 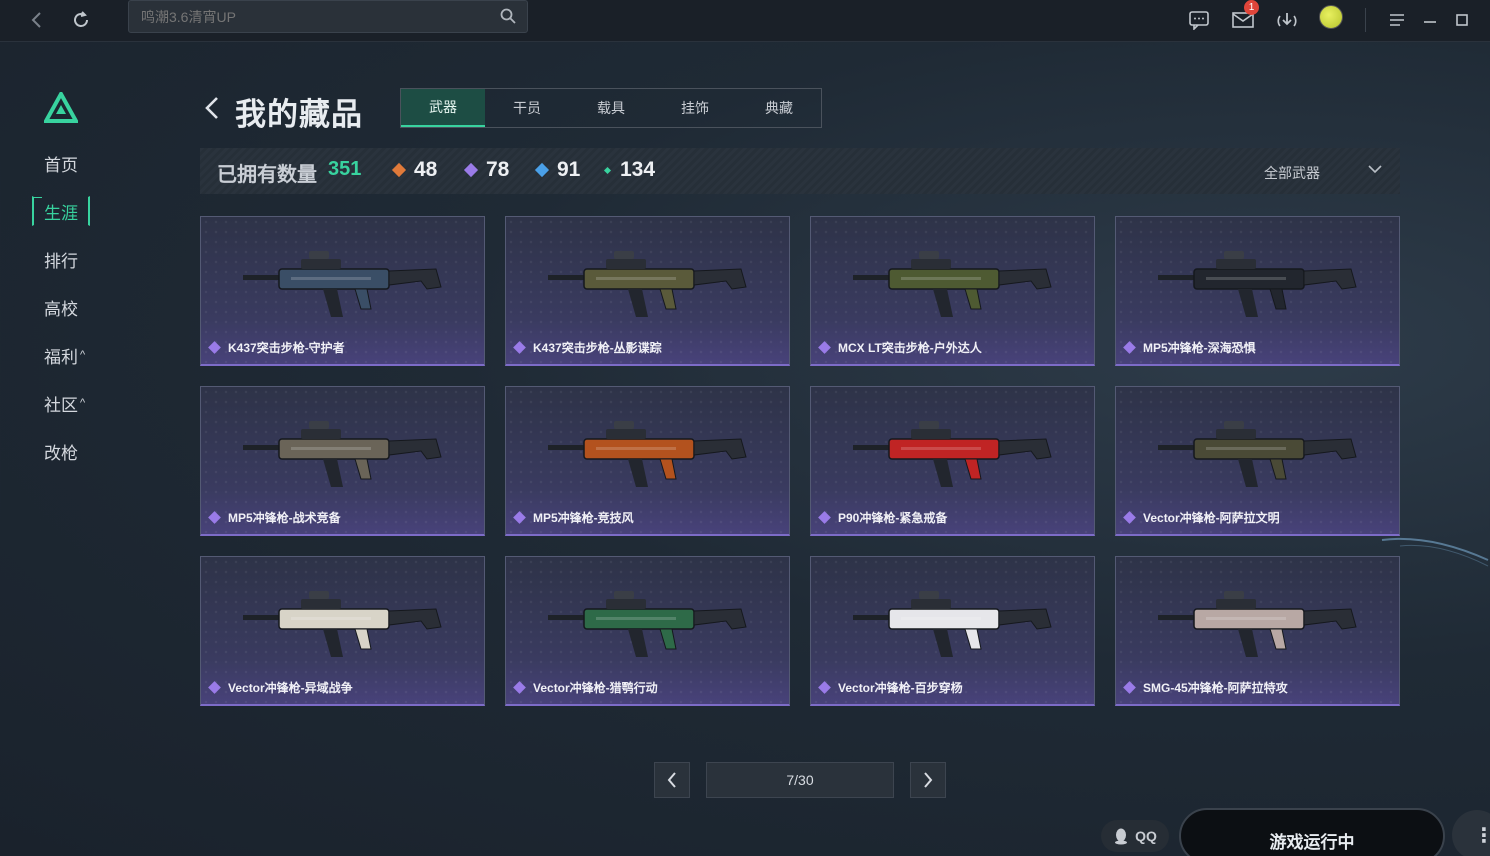 I want to click on weapon-card: Vector冲锋枪-异域战争, so click(x=342, y=631).